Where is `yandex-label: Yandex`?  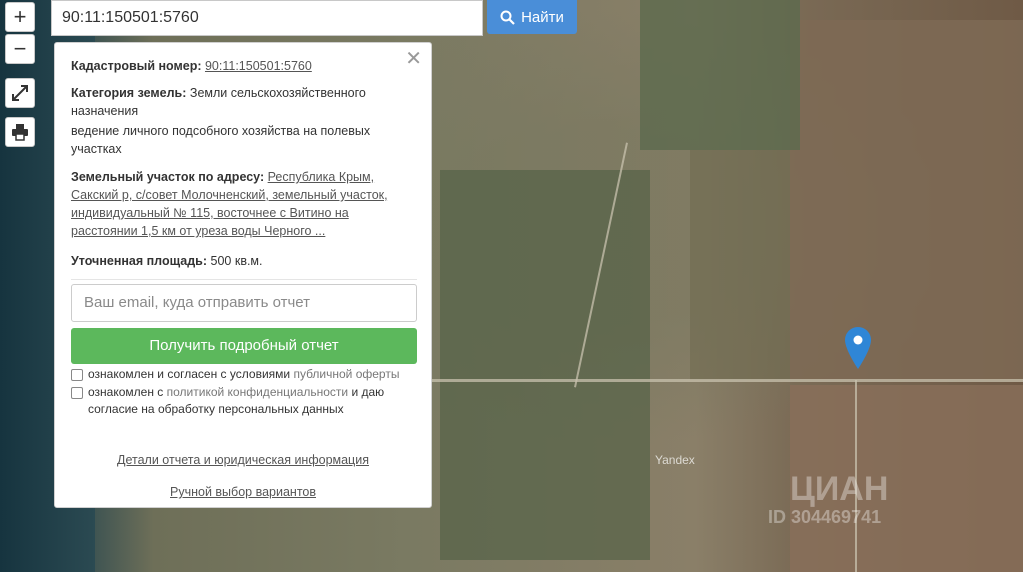
yandex-label: Yandex is located at coordinates (675, 460).